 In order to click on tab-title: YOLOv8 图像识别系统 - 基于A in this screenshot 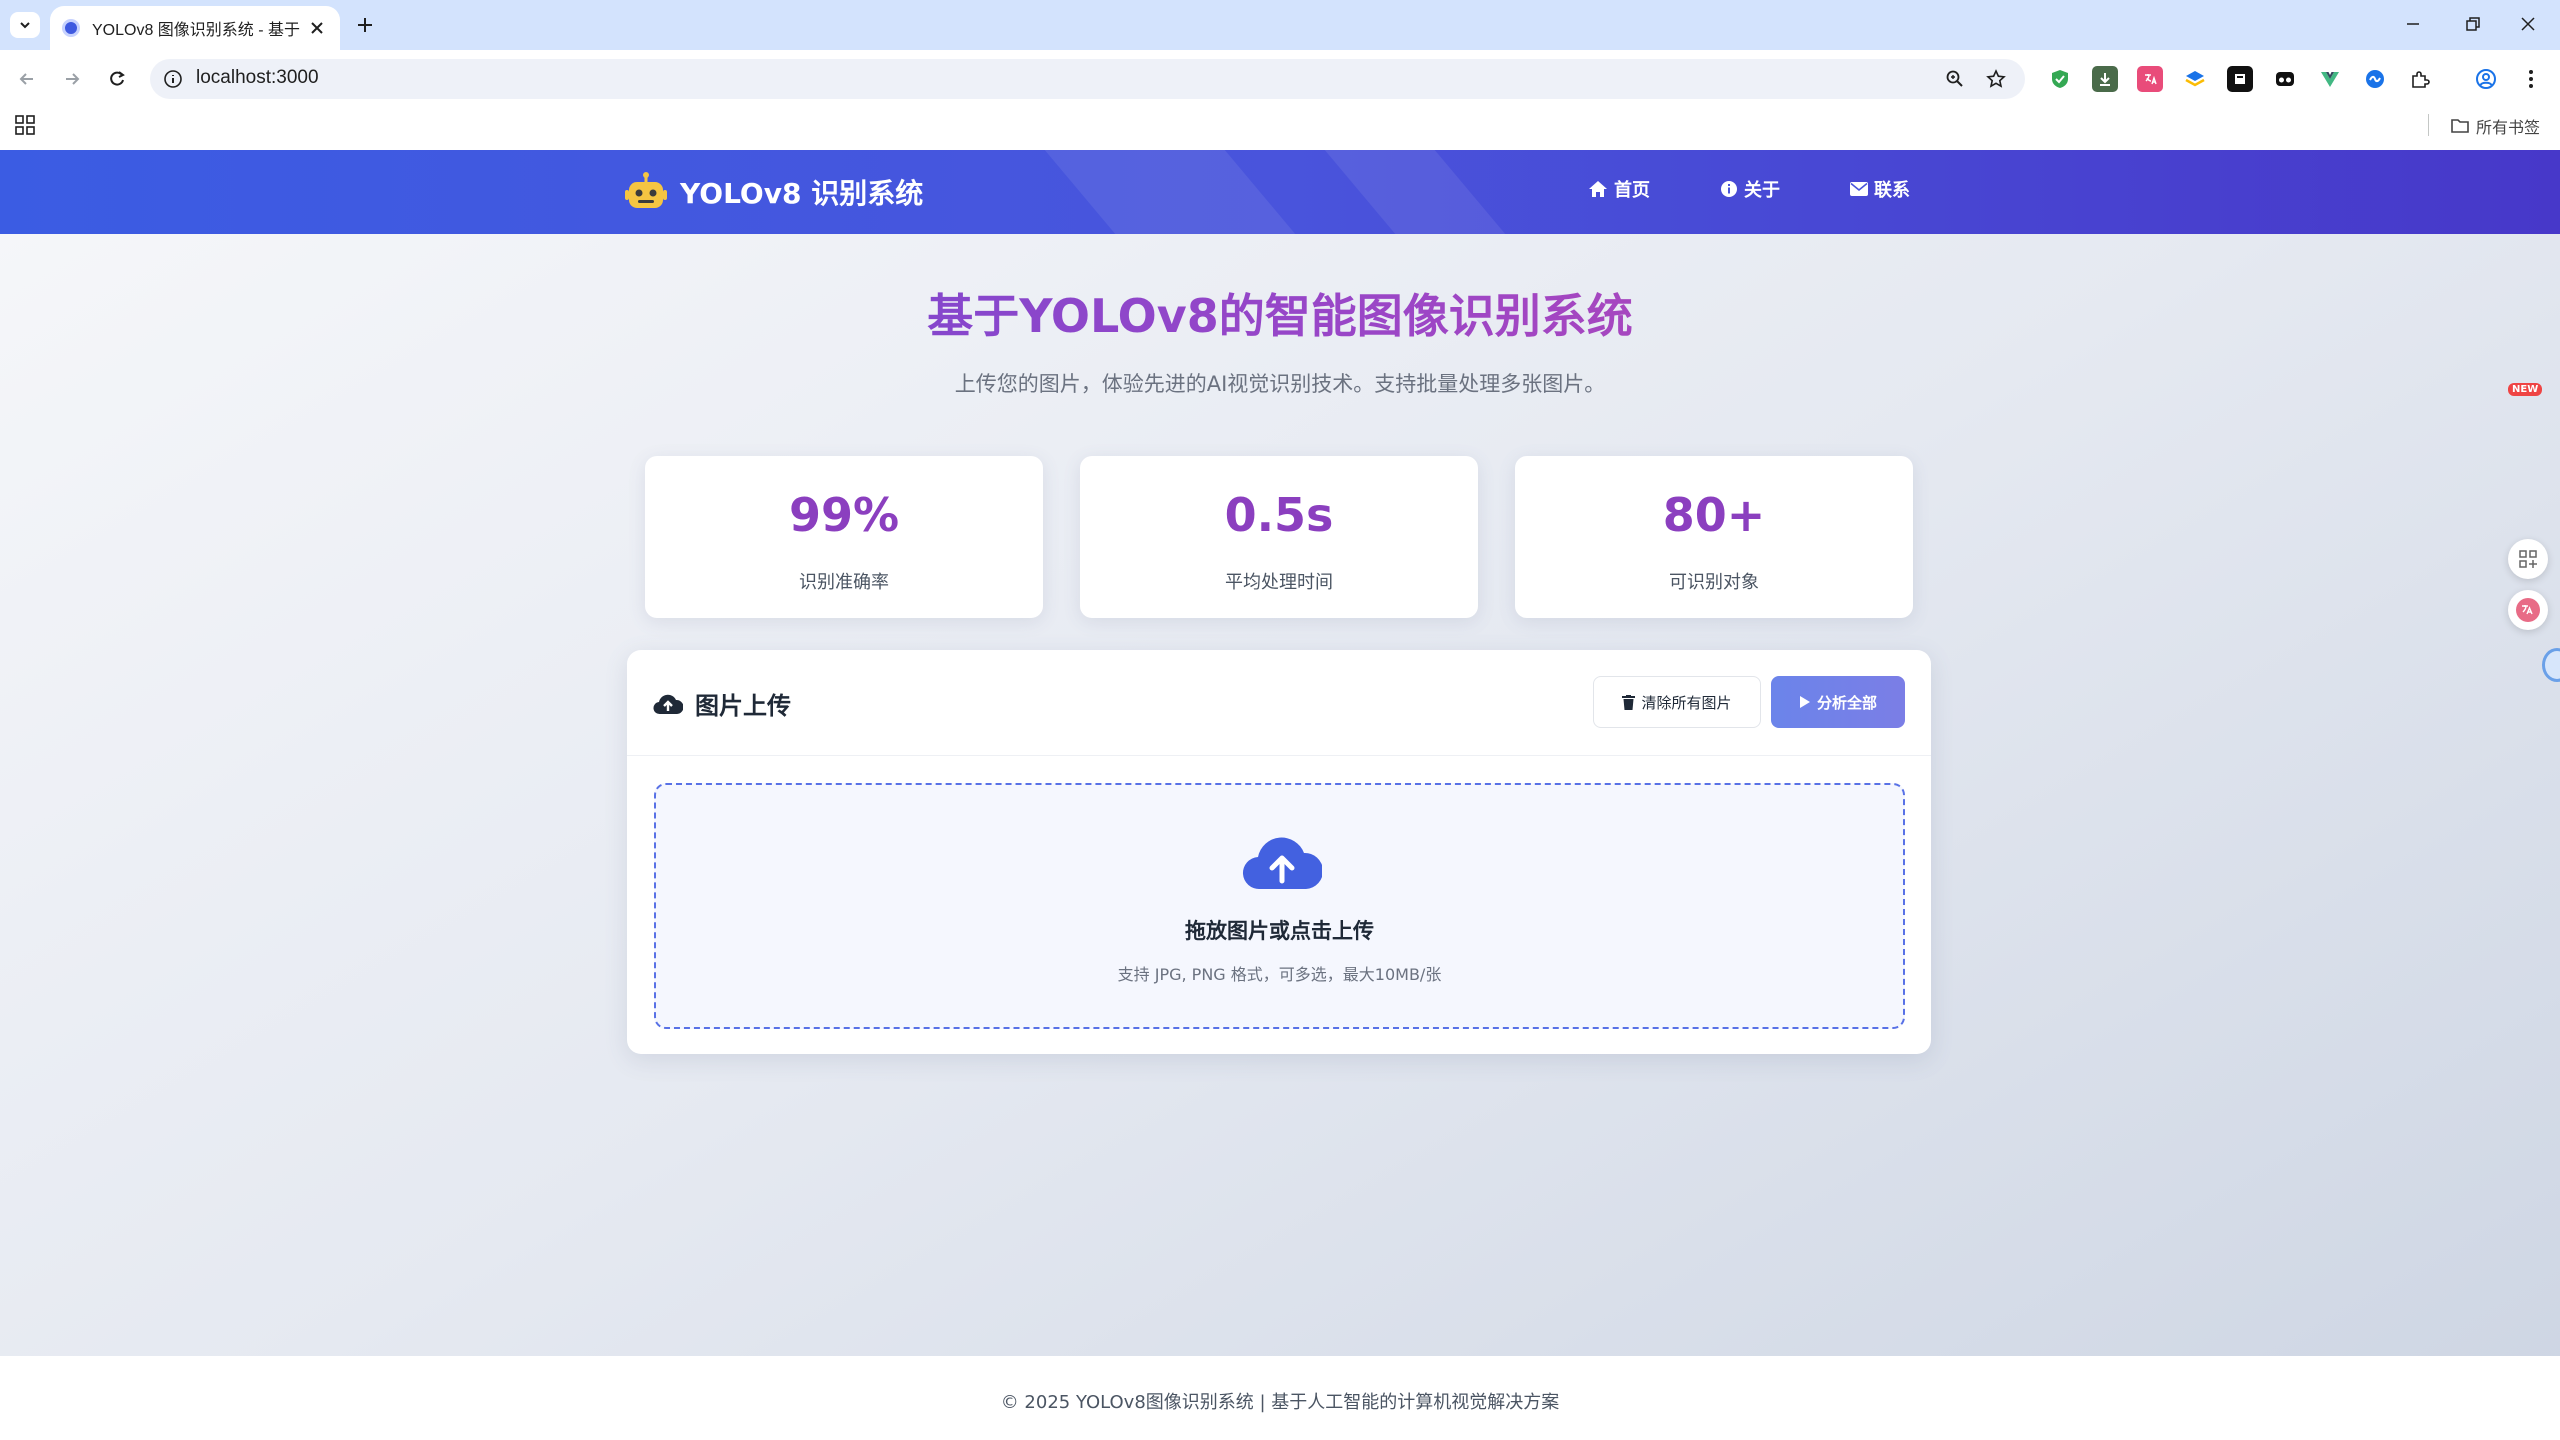, I will do `click(196, 30)`.